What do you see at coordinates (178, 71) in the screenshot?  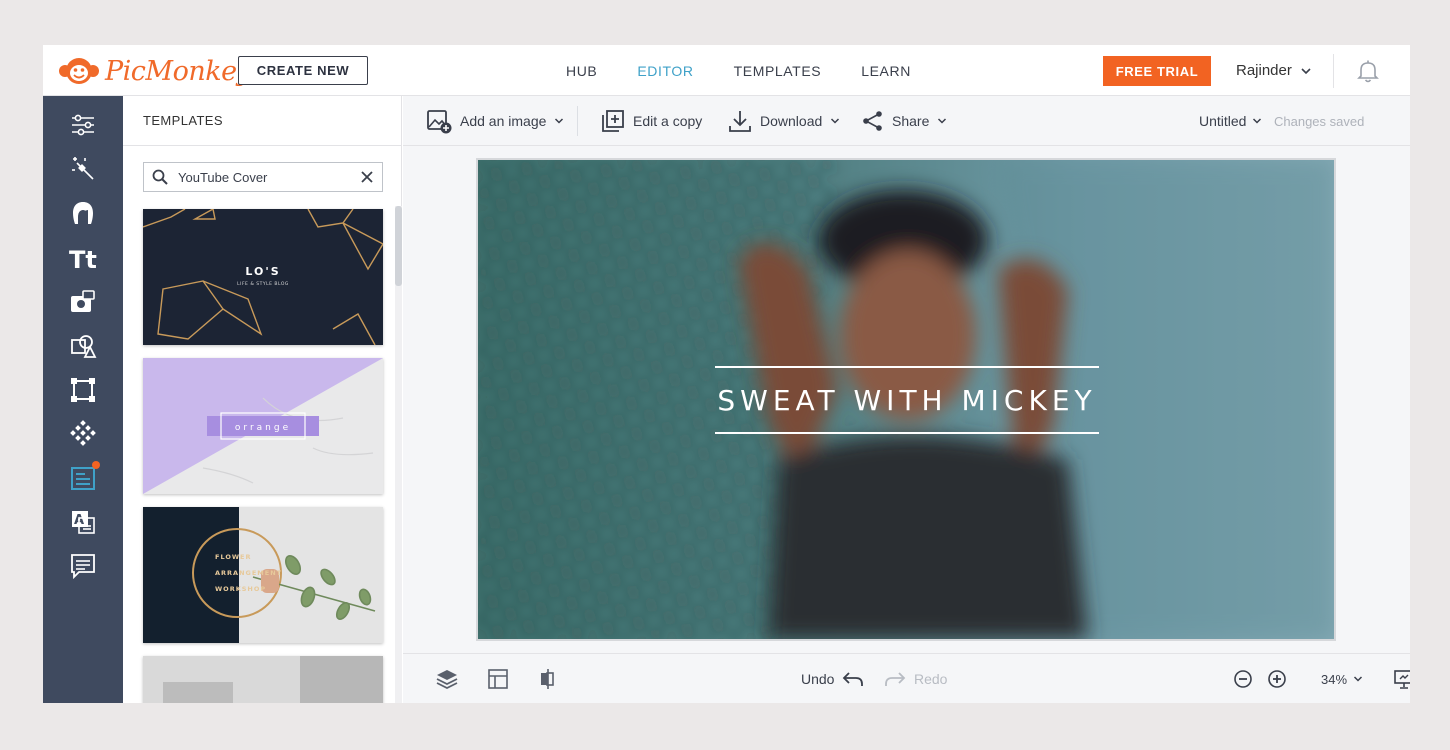 I see `logo-text: PicMonkey` at bounding box center [178, 71].